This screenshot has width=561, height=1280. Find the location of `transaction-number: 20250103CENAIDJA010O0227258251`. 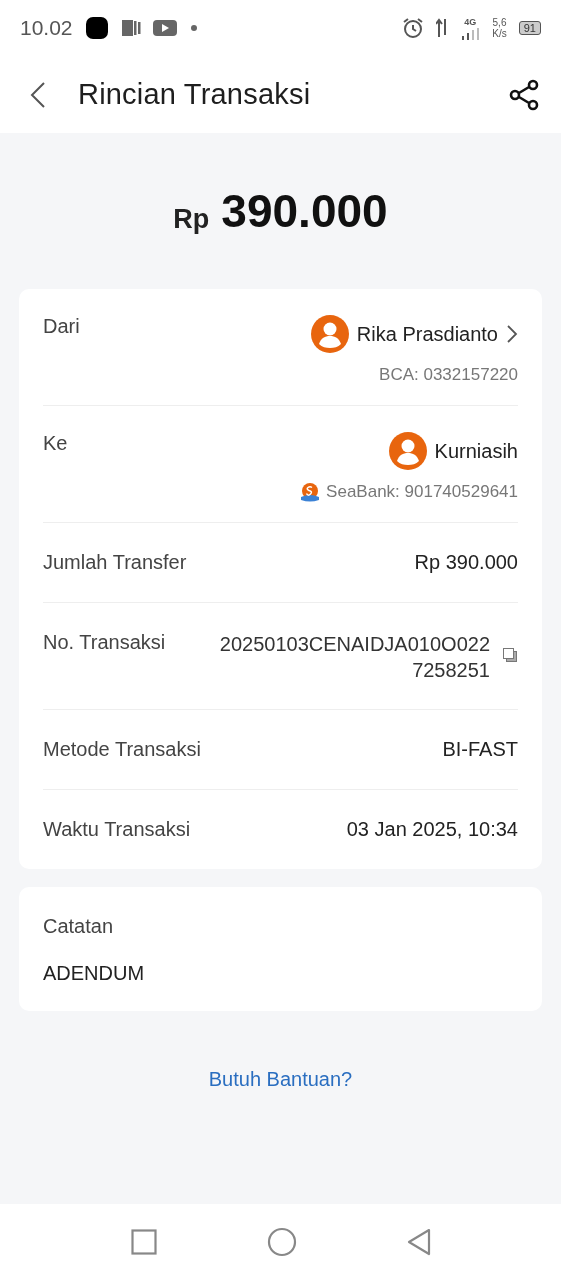

transaction-number: 20250103CENAIDJA010O0227258251 is located at coordinates (354, 657).